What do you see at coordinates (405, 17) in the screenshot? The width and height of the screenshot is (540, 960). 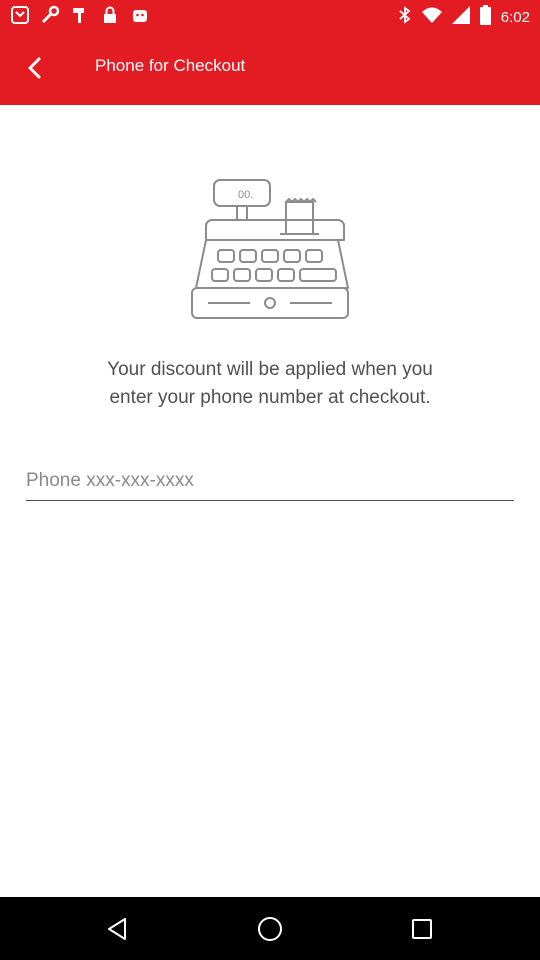 I see `bluetooth-icon` at bounding box center [405, 17].